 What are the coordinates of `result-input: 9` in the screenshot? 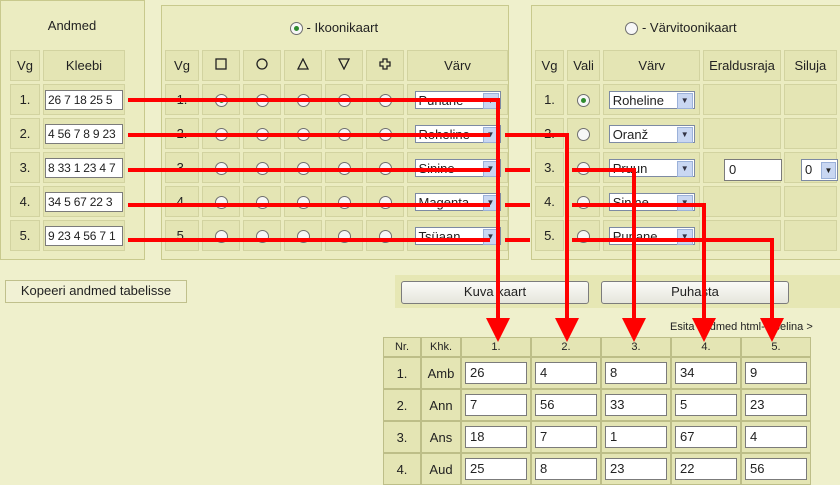 It's located at (776, 373).